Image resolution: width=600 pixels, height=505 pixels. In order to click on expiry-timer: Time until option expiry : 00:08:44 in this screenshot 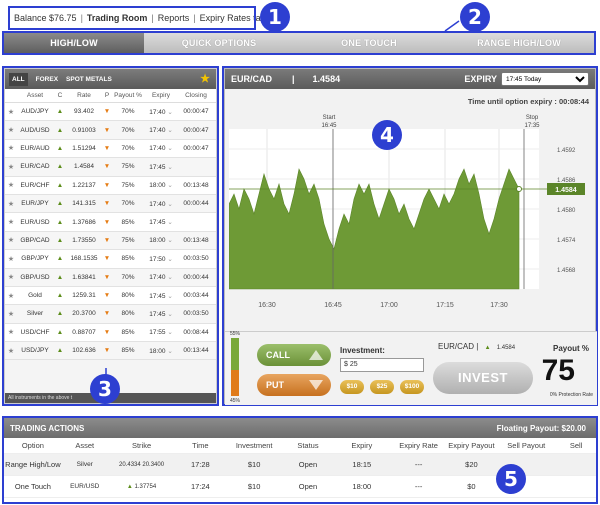, I will do `click(528, 101)`.